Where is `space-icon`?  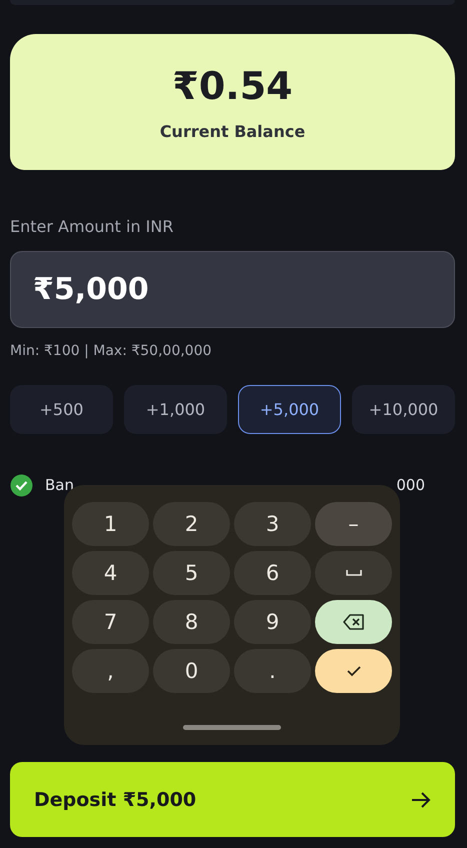 space-icon is located at coordinates (354, 573).